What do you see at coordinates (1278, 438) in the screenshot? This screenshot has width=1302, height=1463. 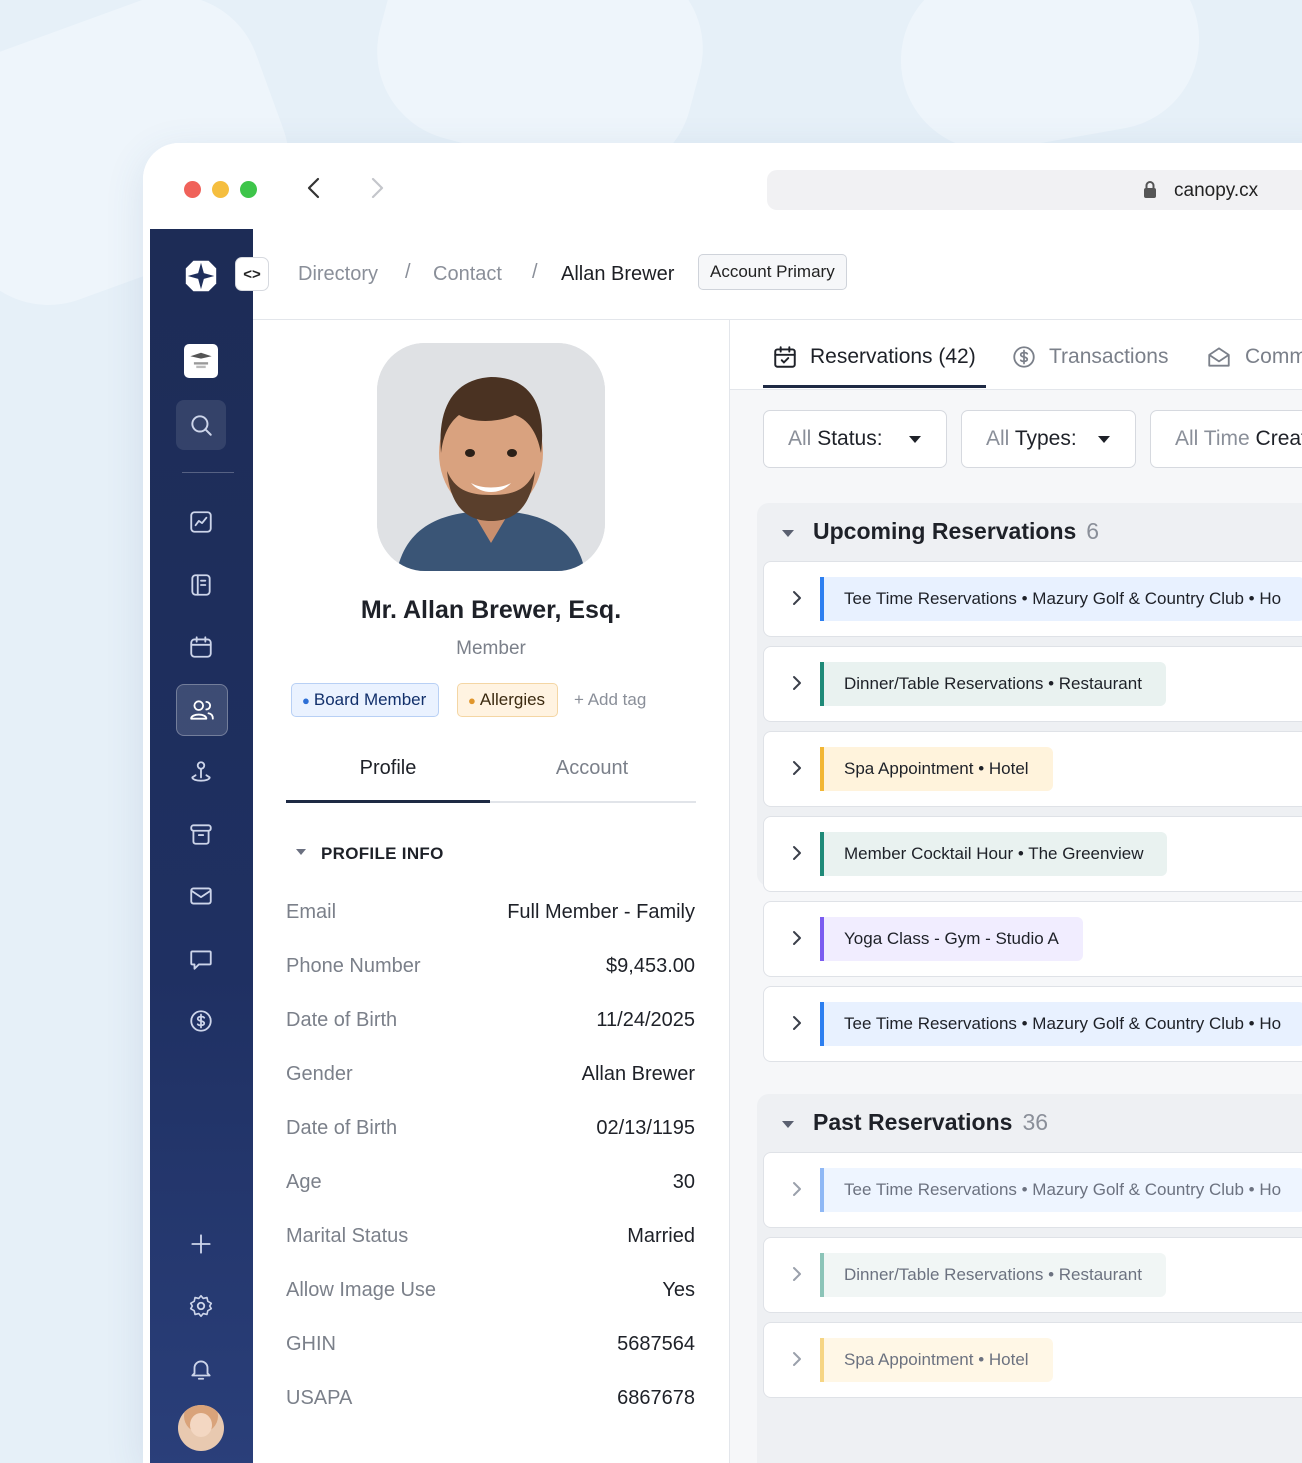 I see `filter-label: Created` at bounding box center [1278, 438].